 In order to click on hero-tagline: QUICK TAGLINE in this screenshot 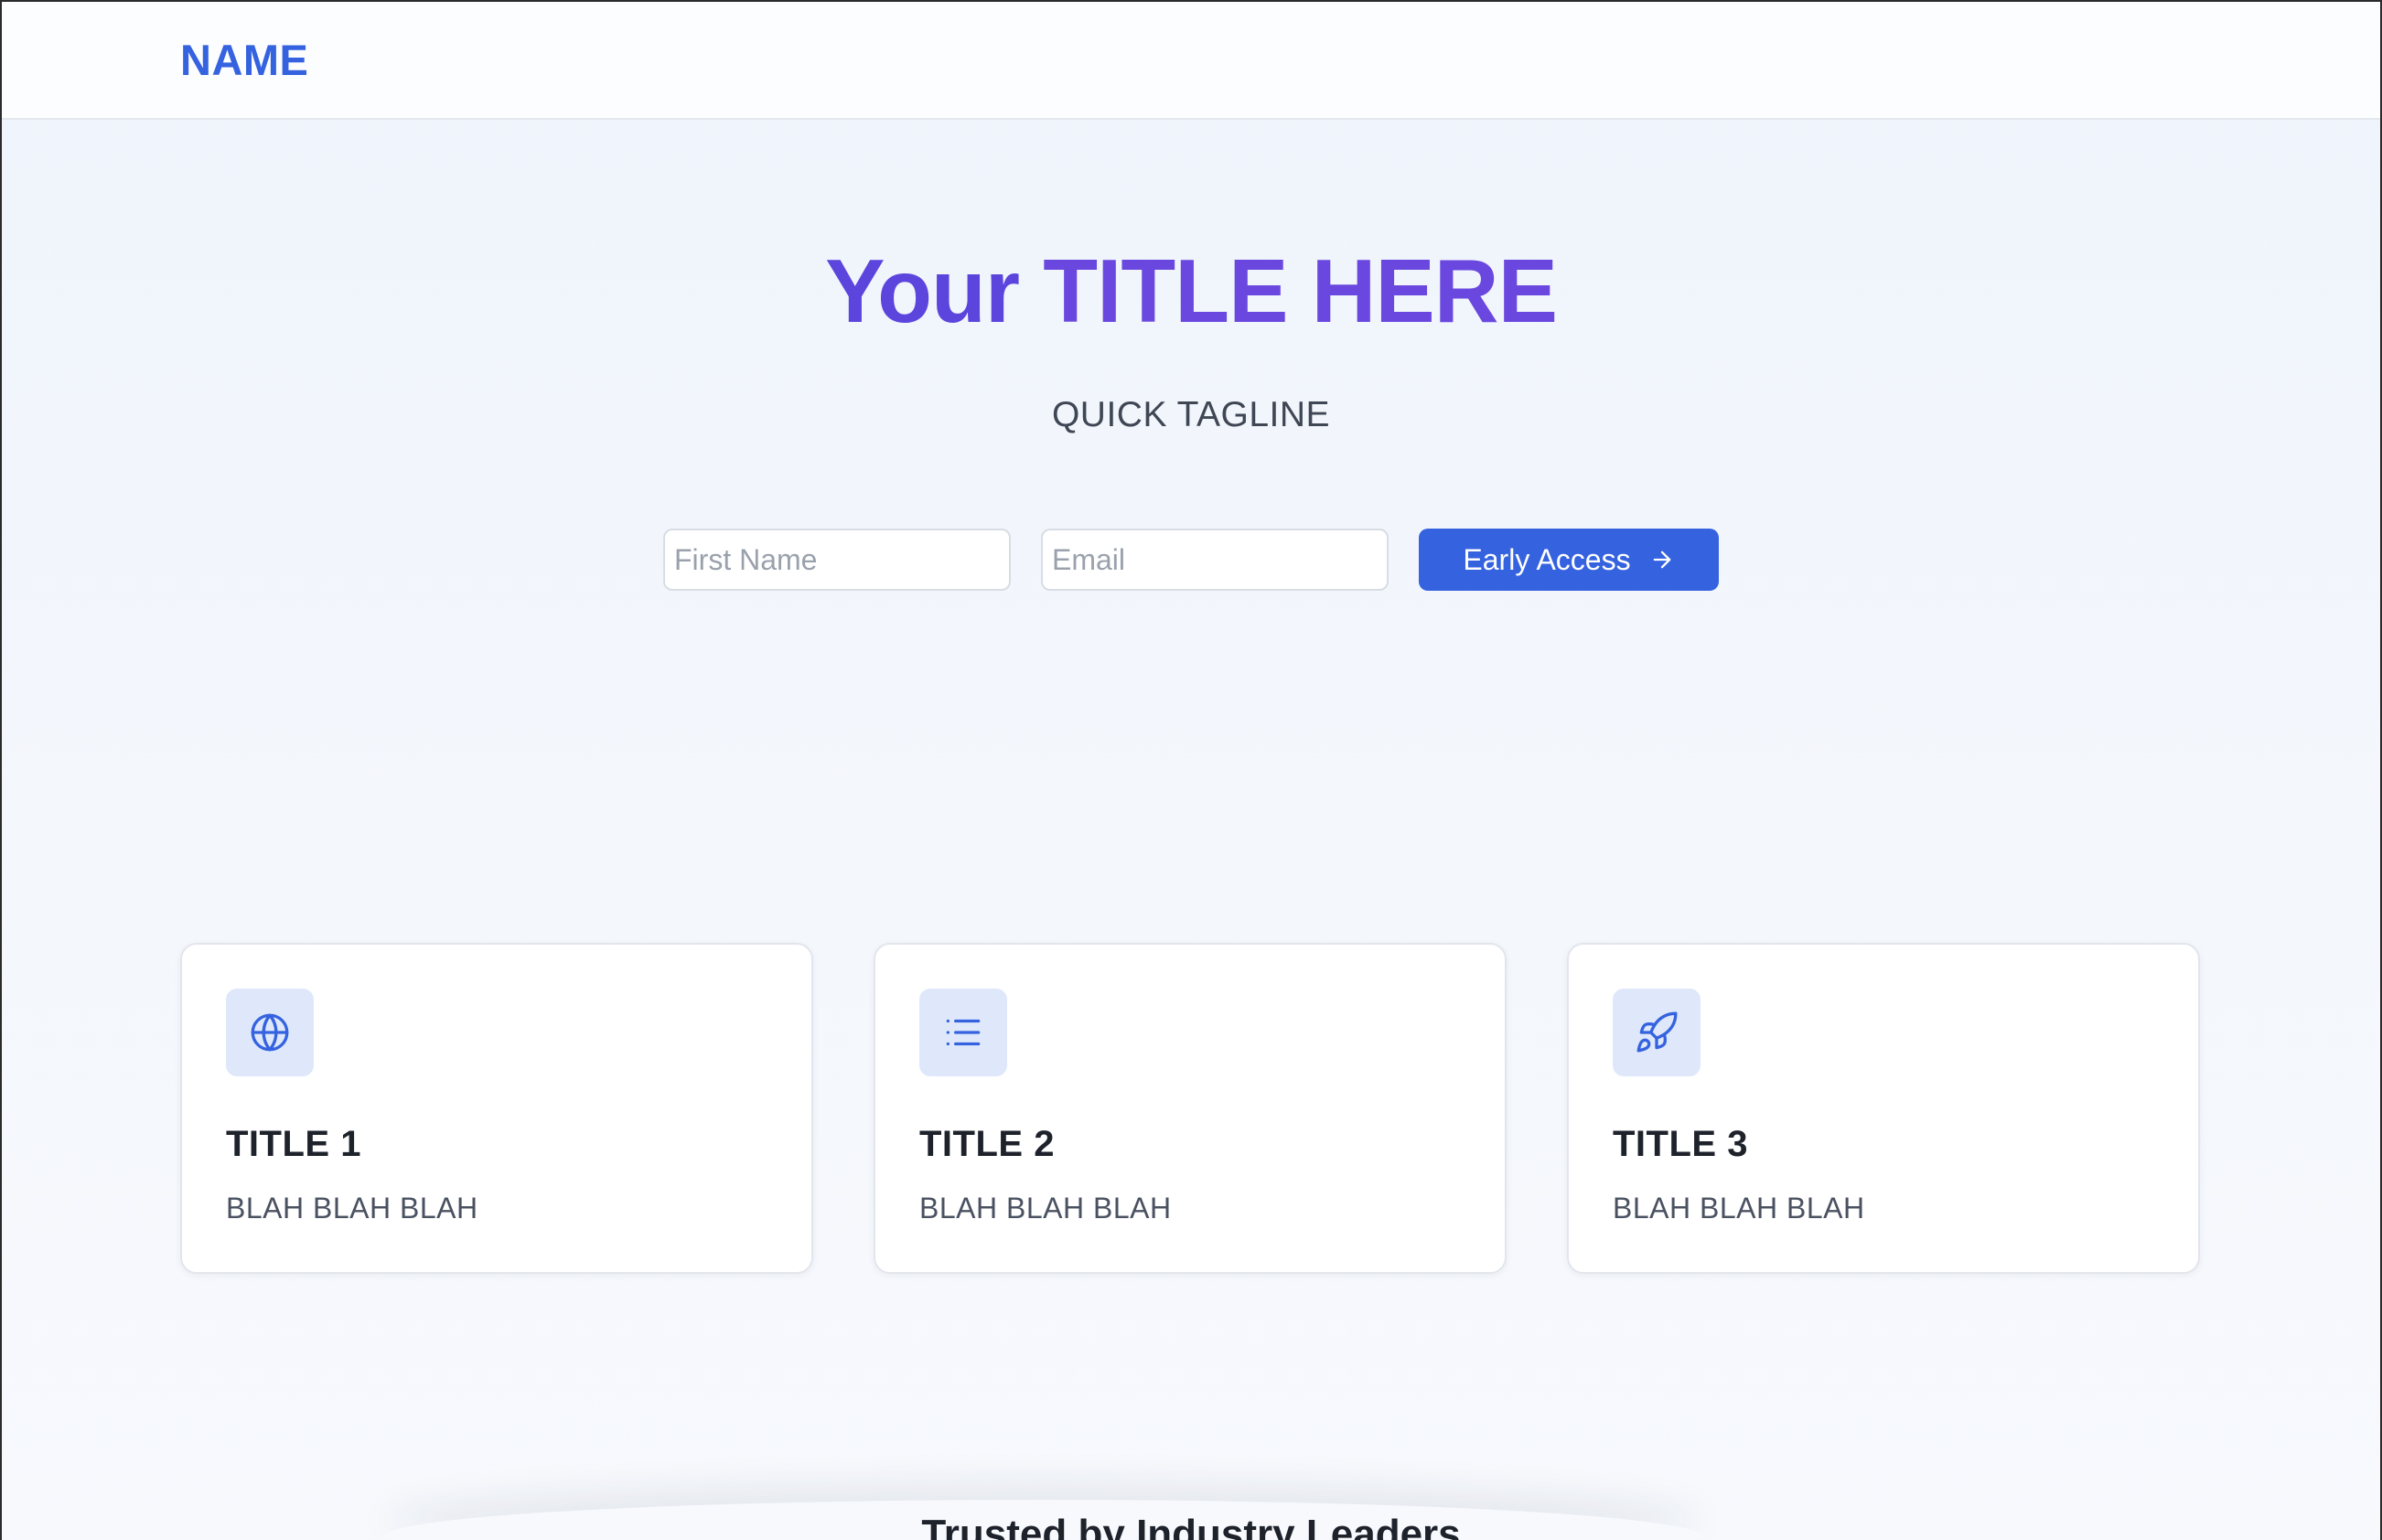, I will do `click(1191, 415)`.